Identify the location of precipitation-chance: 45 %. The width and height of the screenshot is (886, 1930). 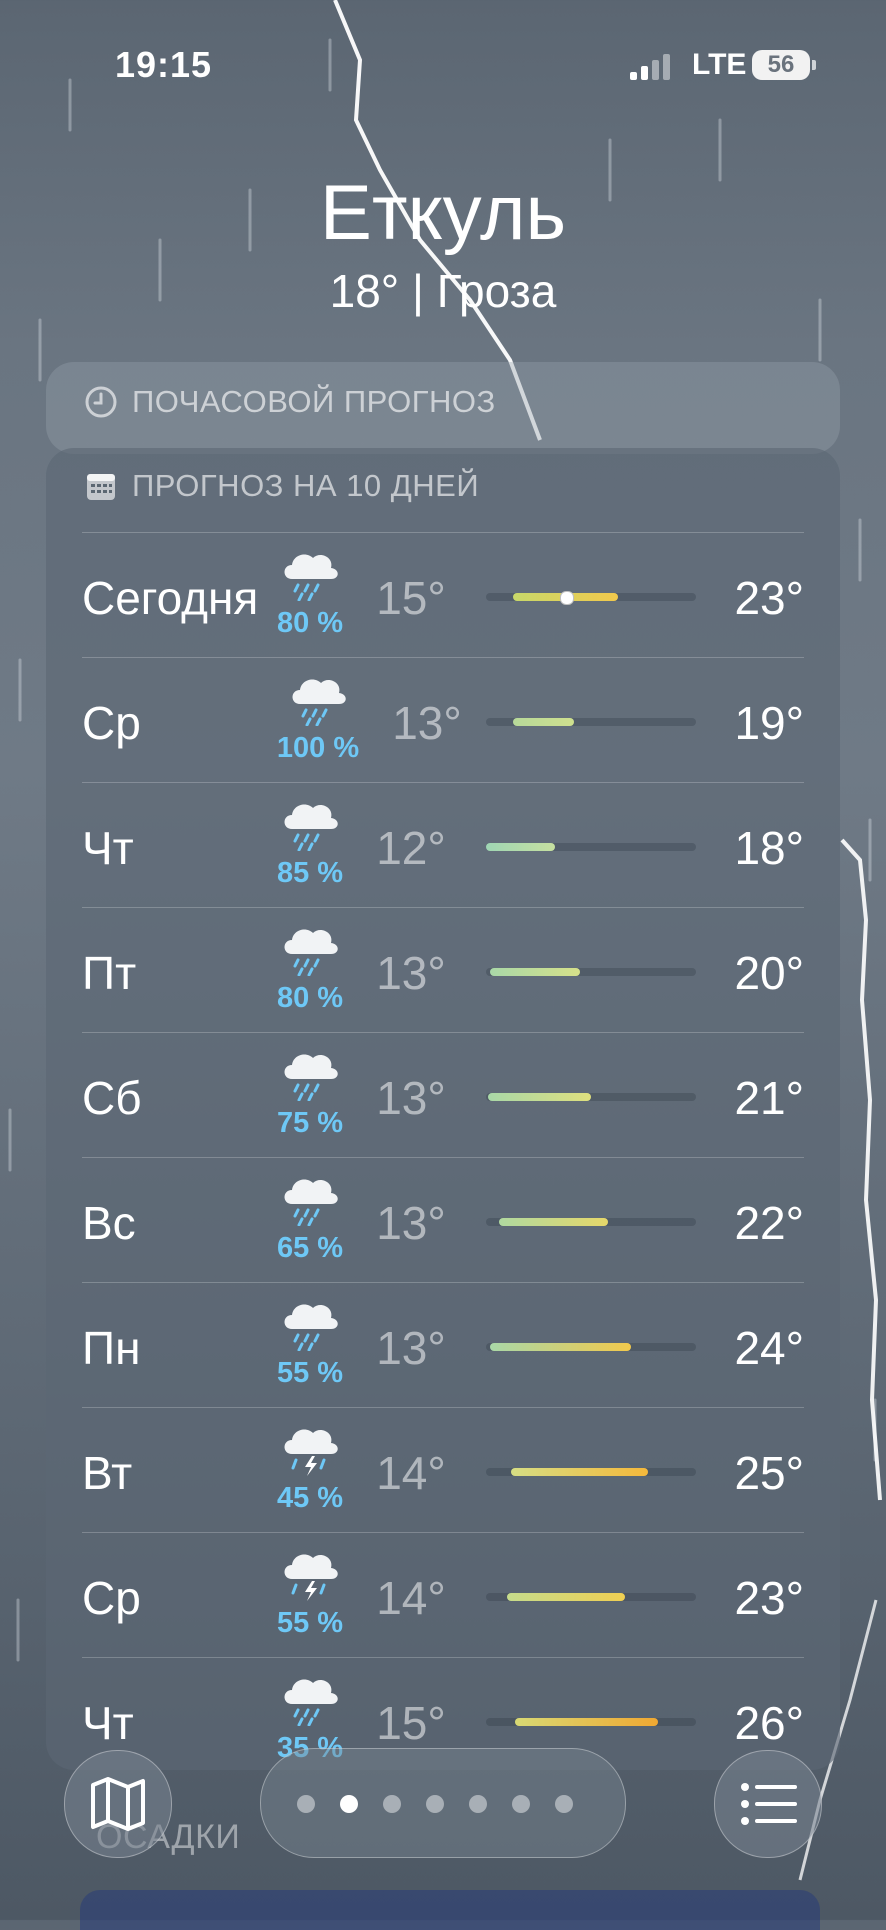
(310, 1498).